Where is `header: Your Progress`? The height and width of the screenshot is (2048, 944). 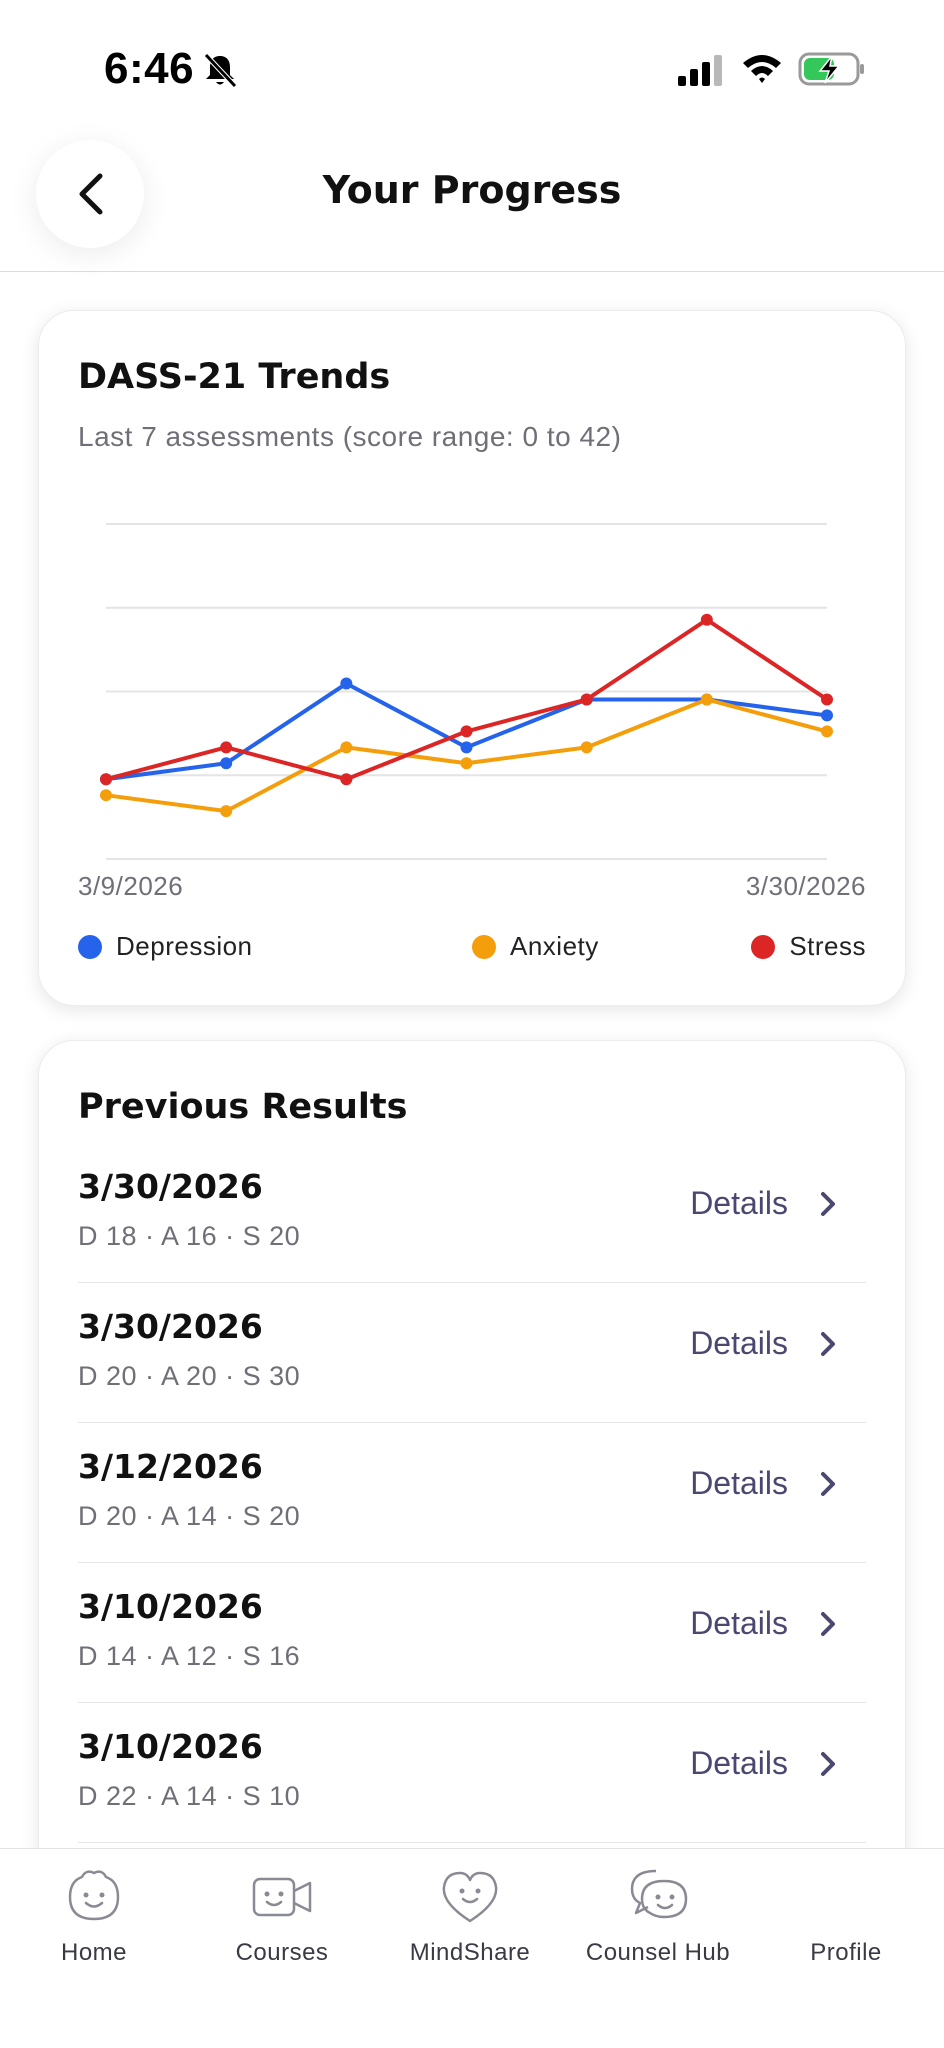 header: Your Progress is located at coordinates (472, 201).